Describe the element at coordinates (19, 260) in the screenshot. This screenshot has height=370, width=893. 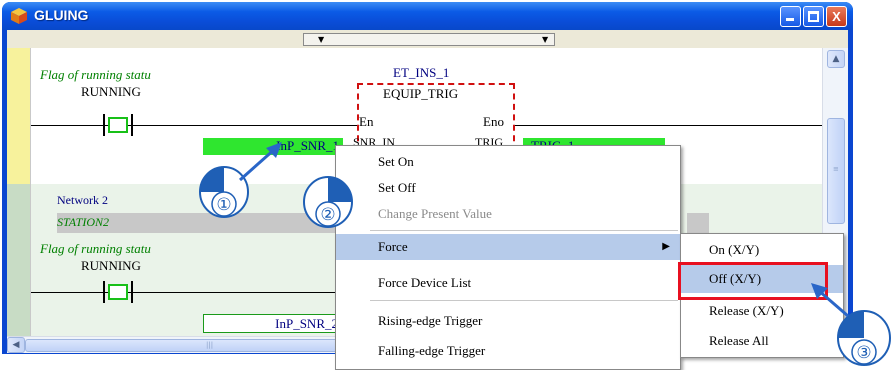
I see `network2-rail` at that location.